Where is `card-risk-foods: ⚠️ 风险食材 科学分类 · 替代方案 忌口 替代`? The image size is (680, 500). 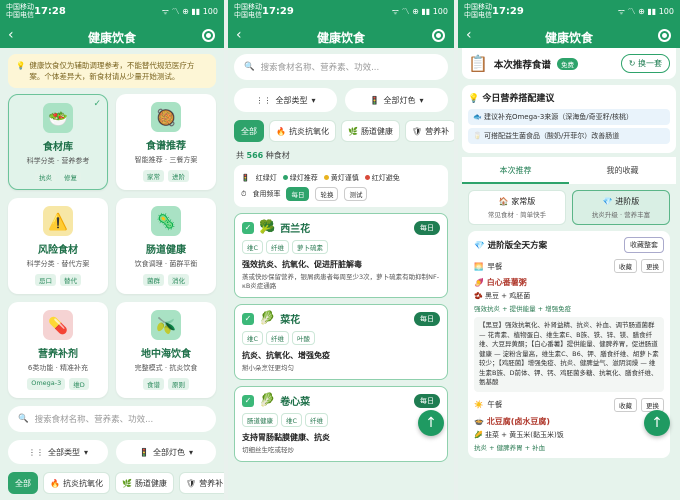 card-risk-foods: ⚠️ 风险食材 科学分类 · 替代方案 忌口 替代 is located at coordinates (58, 246).